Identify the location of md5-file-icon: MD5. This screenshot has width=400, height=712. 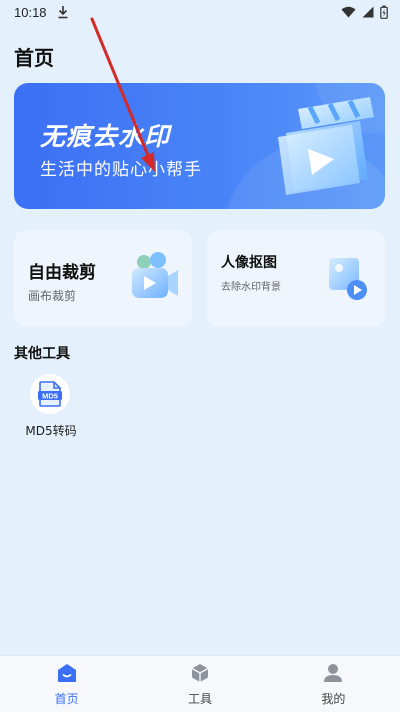
(50, 394).